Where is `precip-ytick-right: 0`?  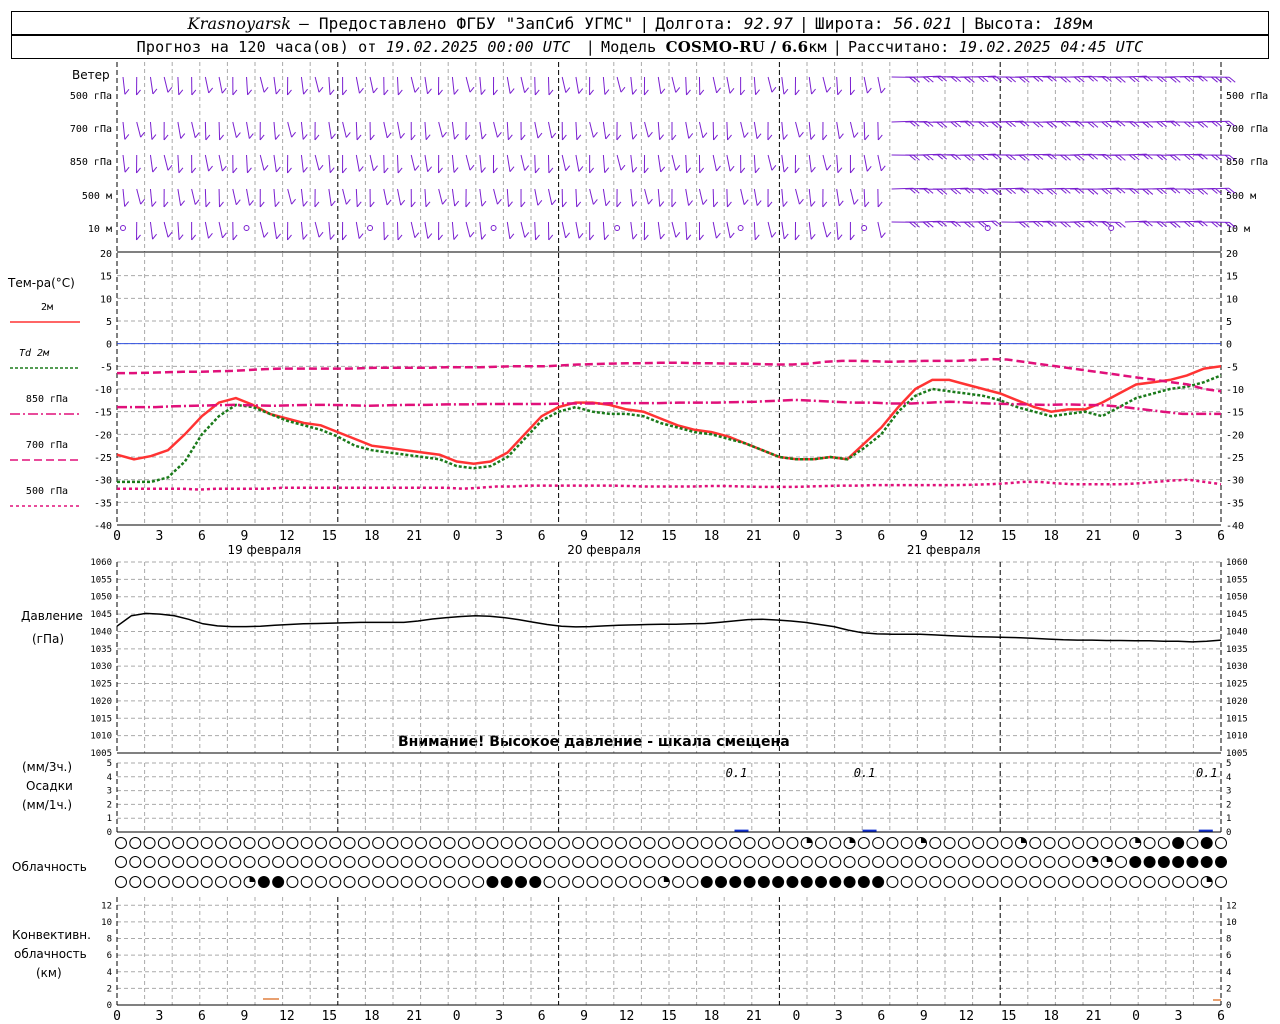 precip-ytick-right: 0 is located at coordinates (1228, 833).